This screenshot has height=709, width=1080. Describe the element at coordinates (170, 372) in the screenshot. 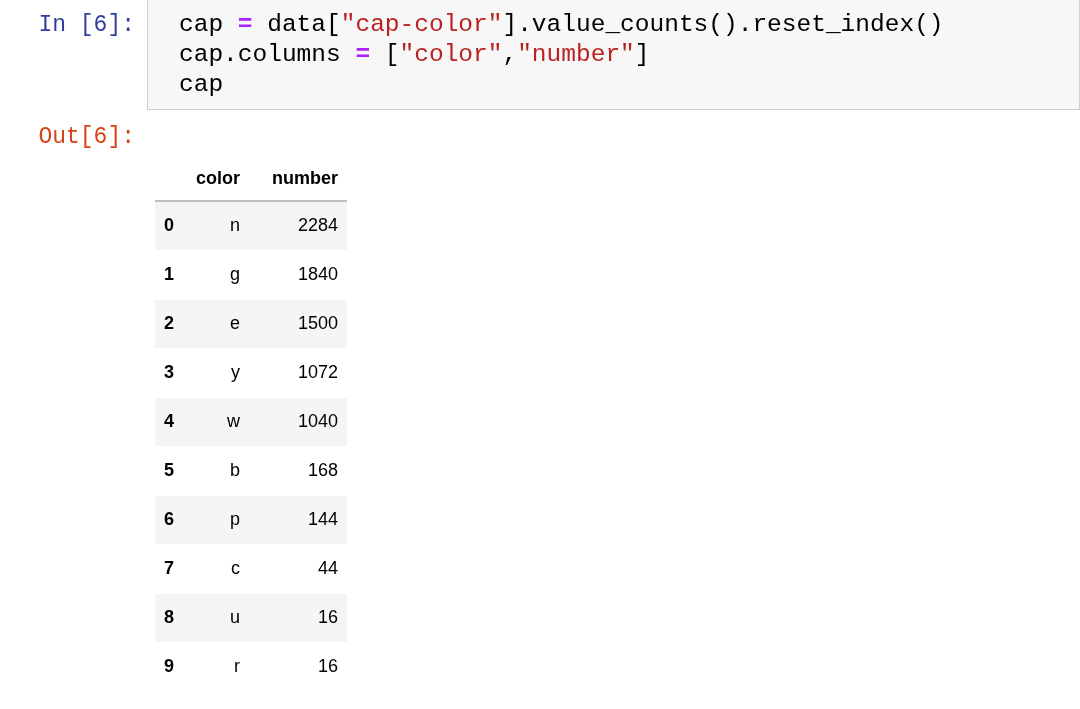

I see `row-index: 3` at that location.